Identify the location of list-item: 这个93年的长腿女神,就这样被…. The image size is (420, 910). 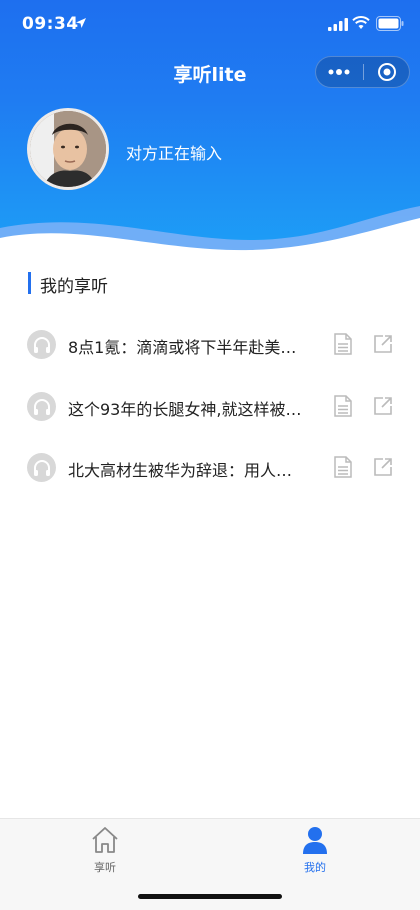
(210, 407).